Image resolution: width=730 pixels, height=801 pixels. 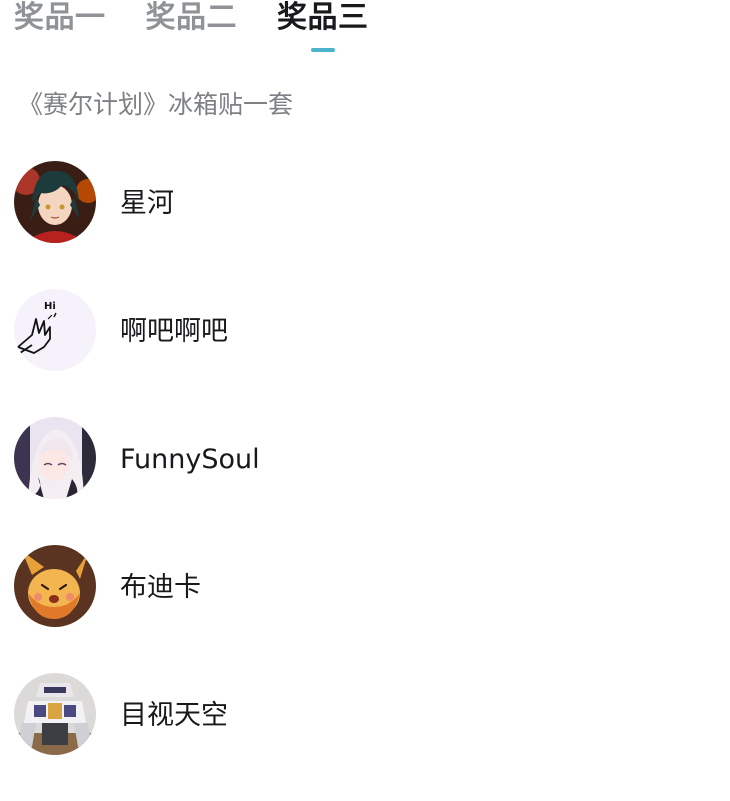 I want to click on anime-character-avatar, so click(x=55, y=202).